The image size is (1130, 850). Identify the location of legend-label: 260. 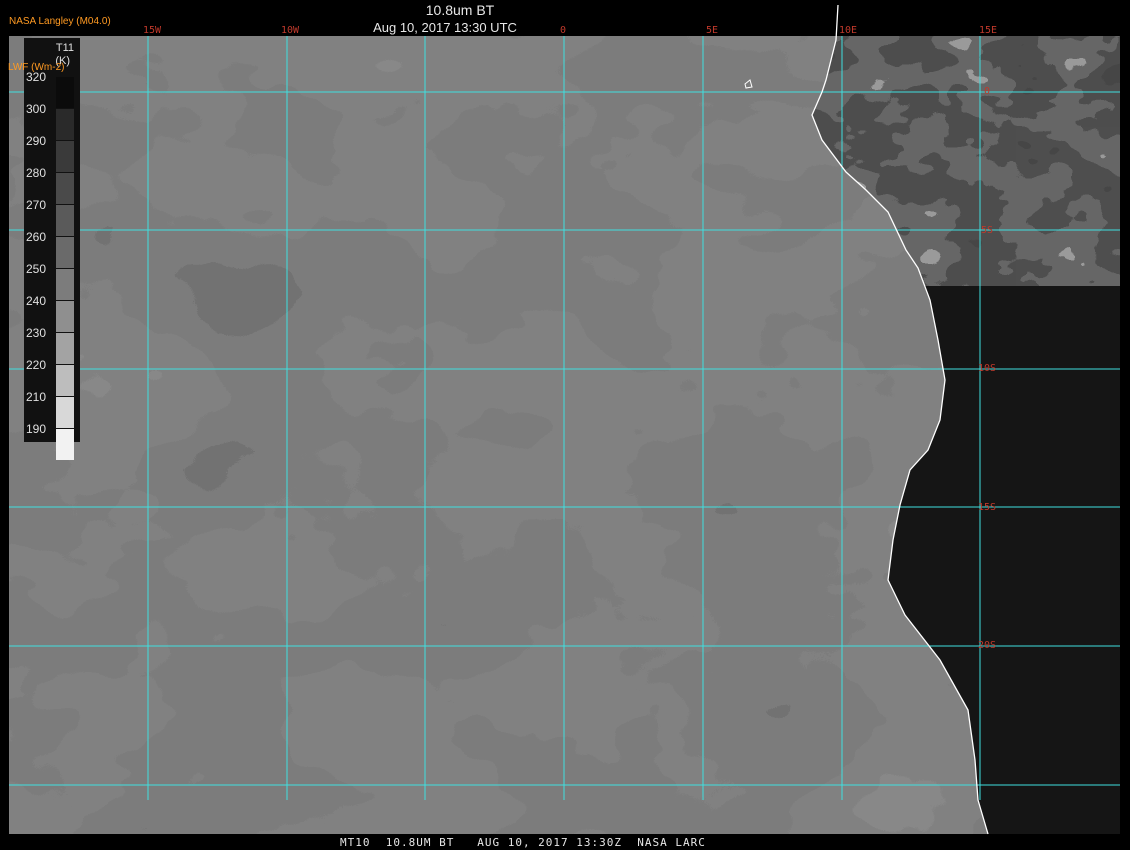
(36, 237).